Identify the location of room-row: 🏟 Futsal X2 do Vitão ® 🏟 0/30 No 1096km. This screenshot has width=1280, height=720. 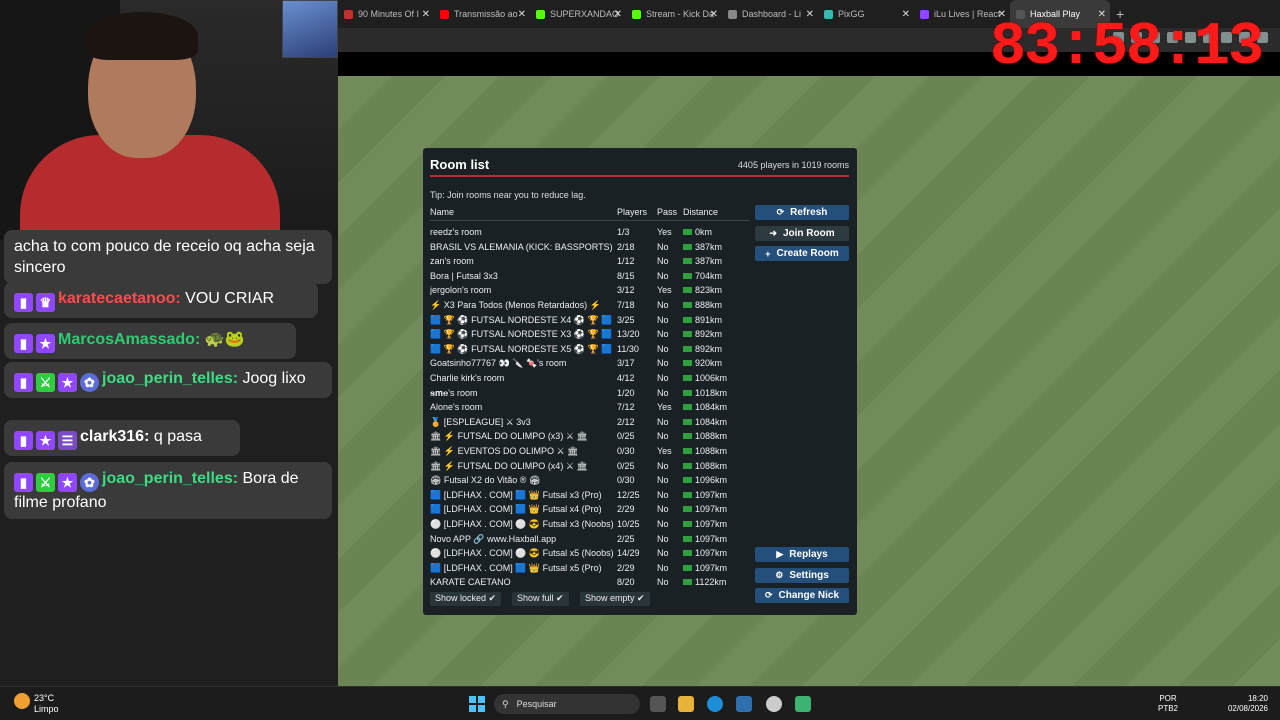
(590, 480).